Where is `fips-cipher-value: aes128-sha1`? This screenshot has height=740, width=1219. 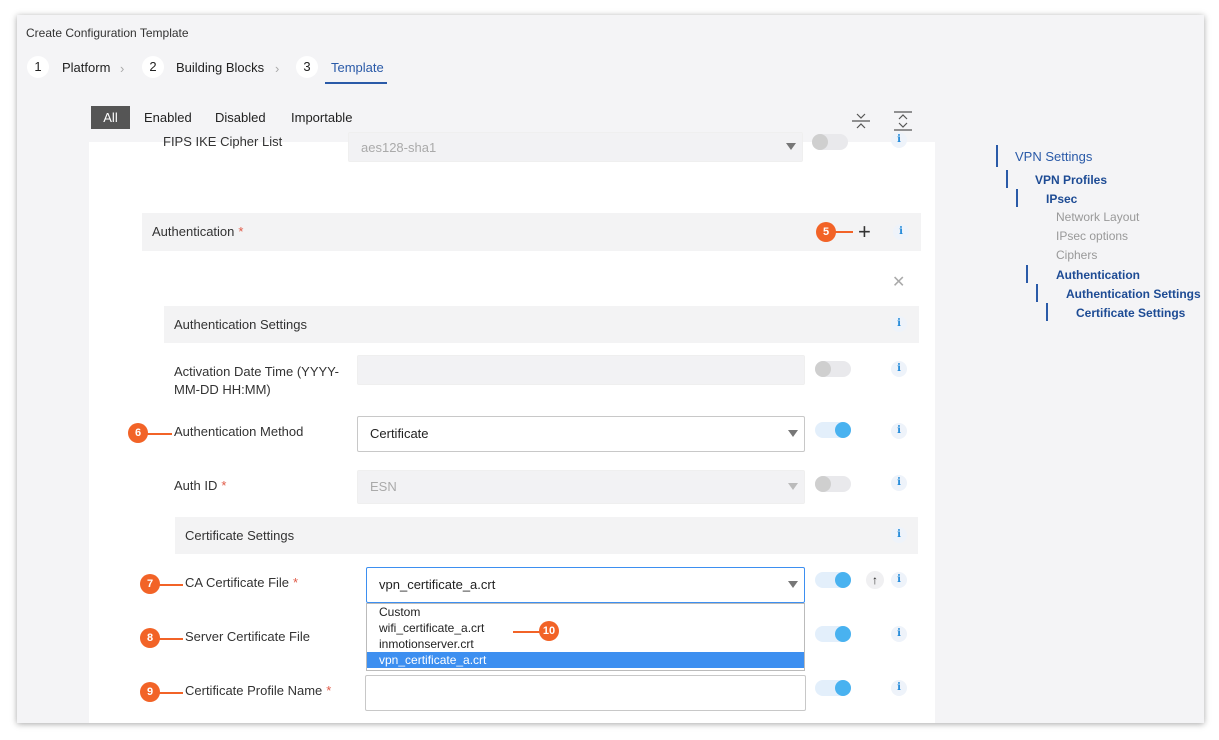 fips-cipher-value: aes128-sha1 is located at coordinates (399, 147).